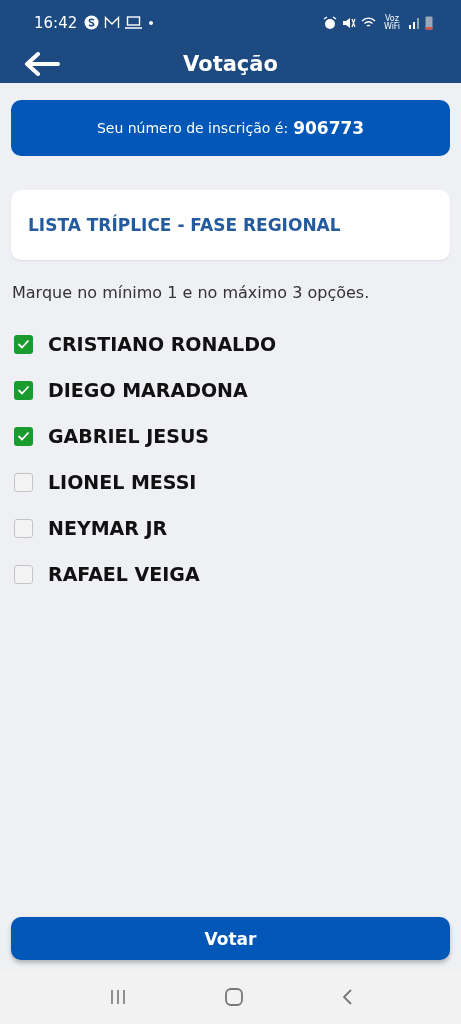  I want to click on network-label: Voz WiFi, so click(392, 22).